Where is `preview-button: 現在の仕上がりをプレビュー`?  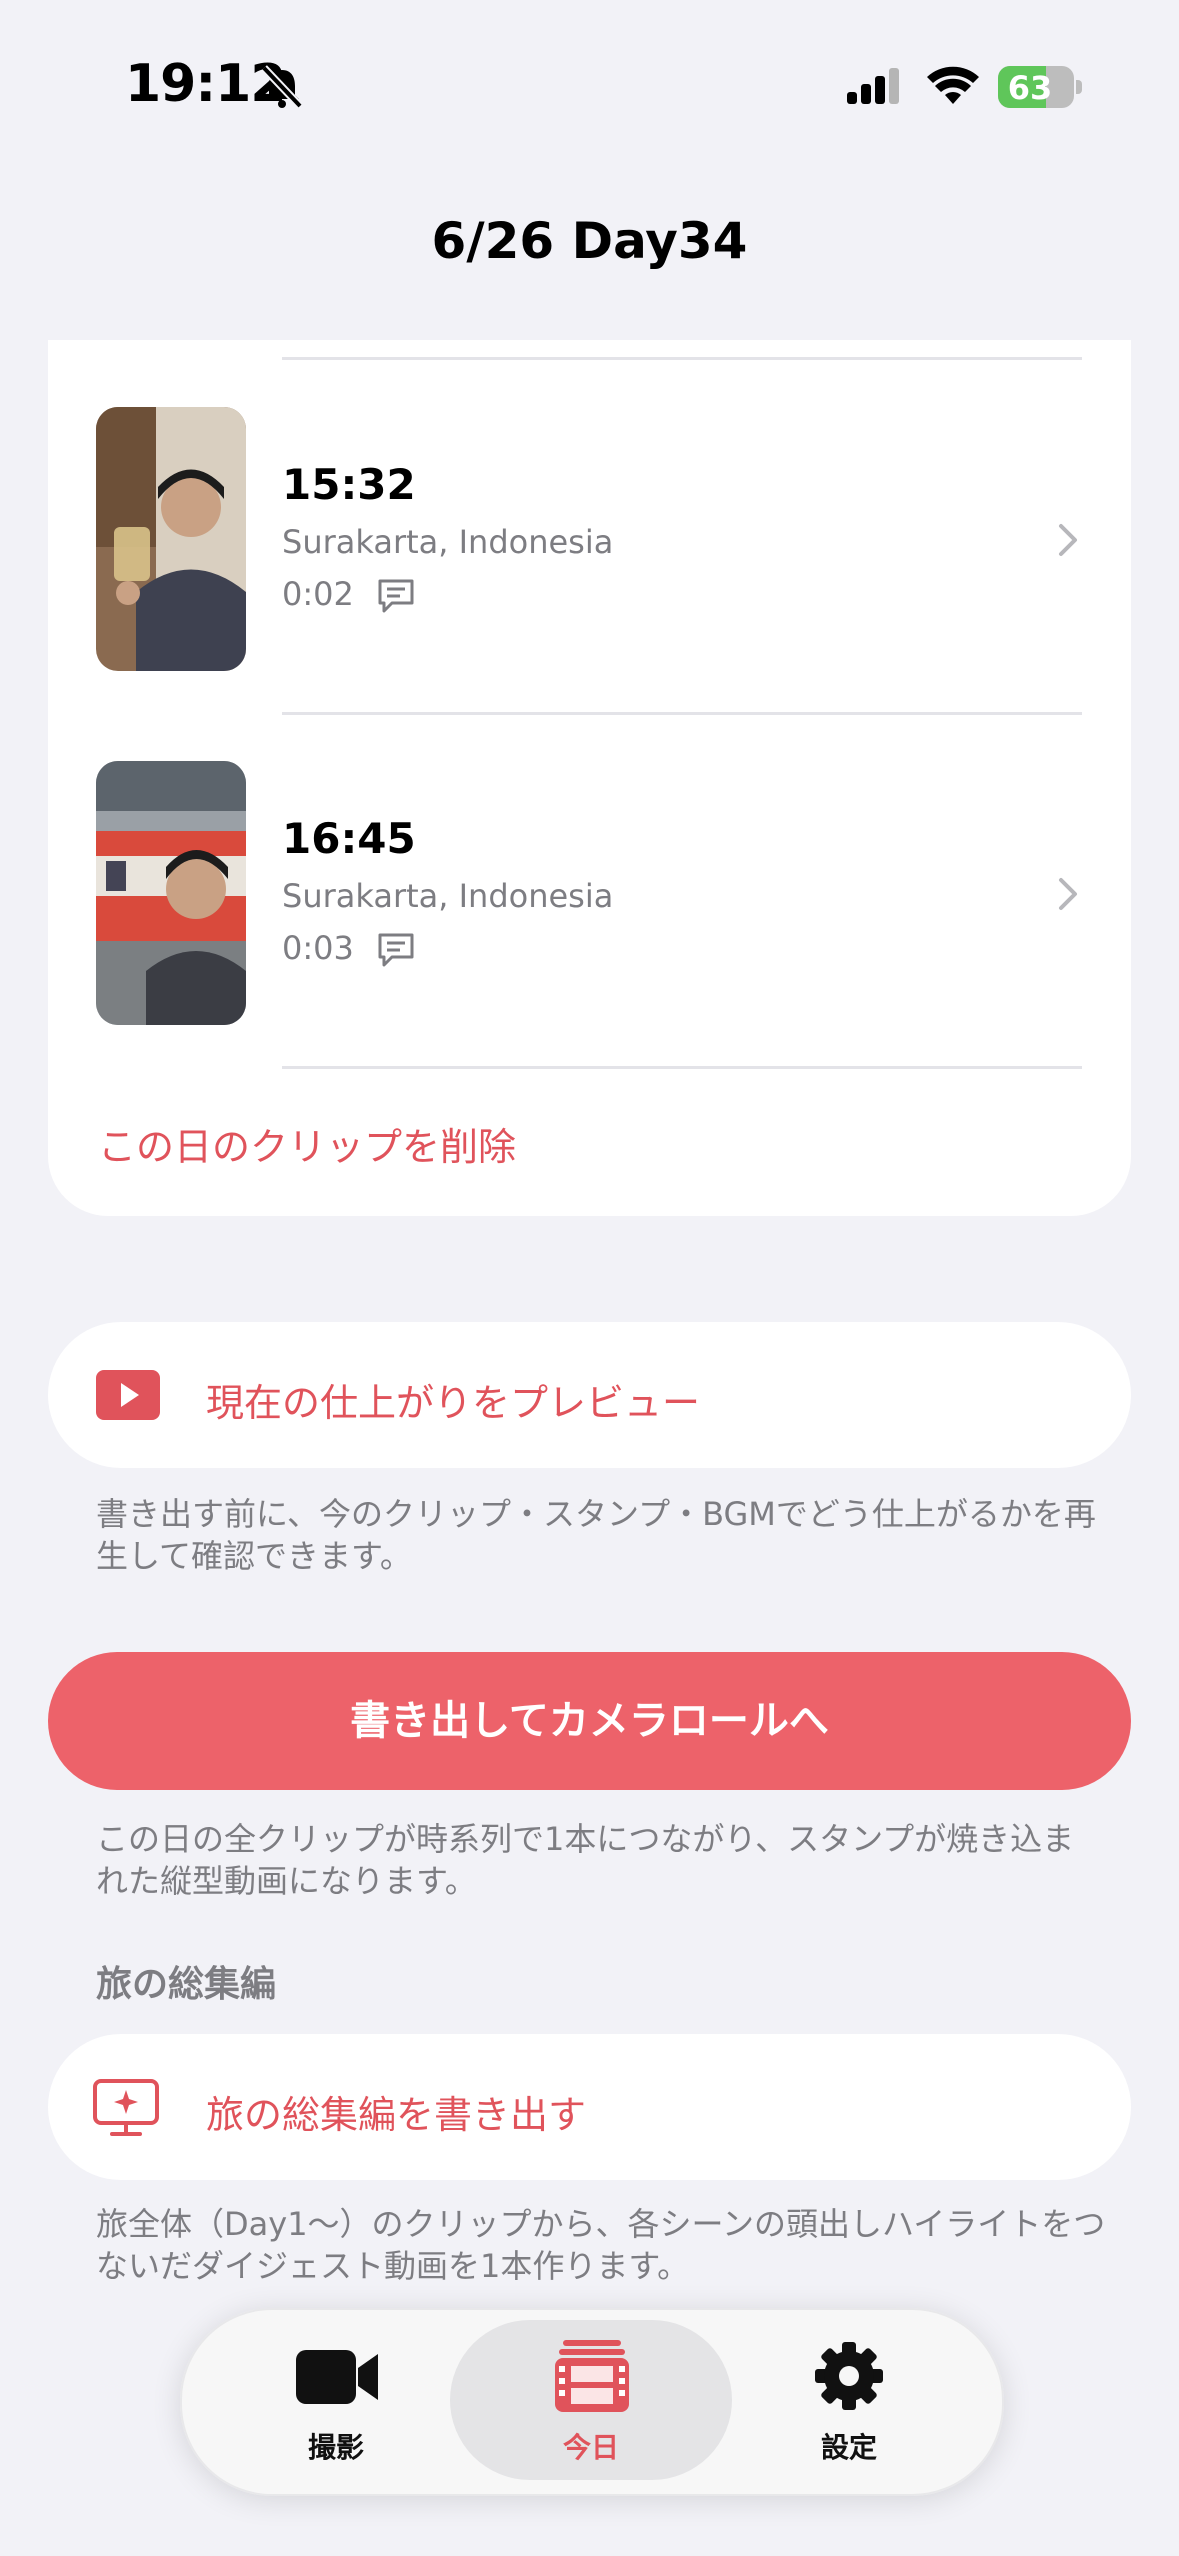 preview-button: 現在の仕上がりをプレビュー is located at coordinates (589, 1395).